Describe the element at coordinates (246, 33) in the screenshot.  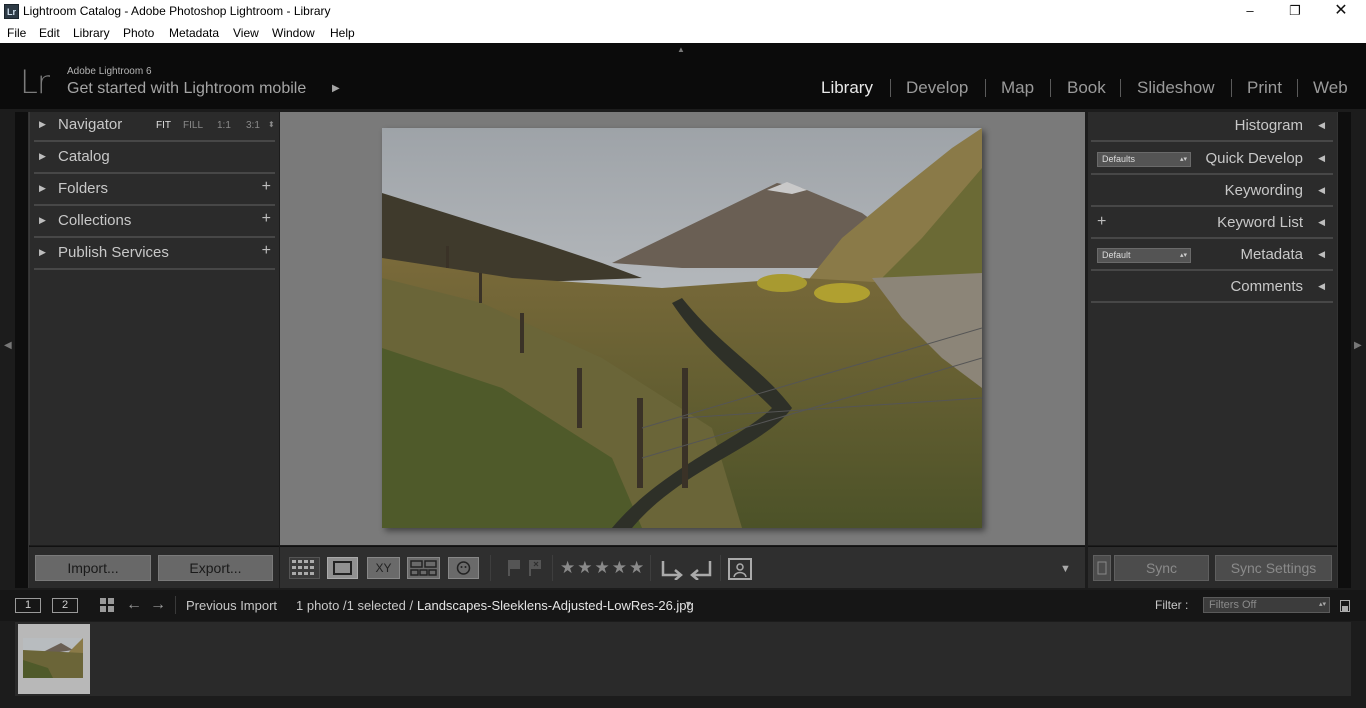
I see `menu-view: View` at that location.